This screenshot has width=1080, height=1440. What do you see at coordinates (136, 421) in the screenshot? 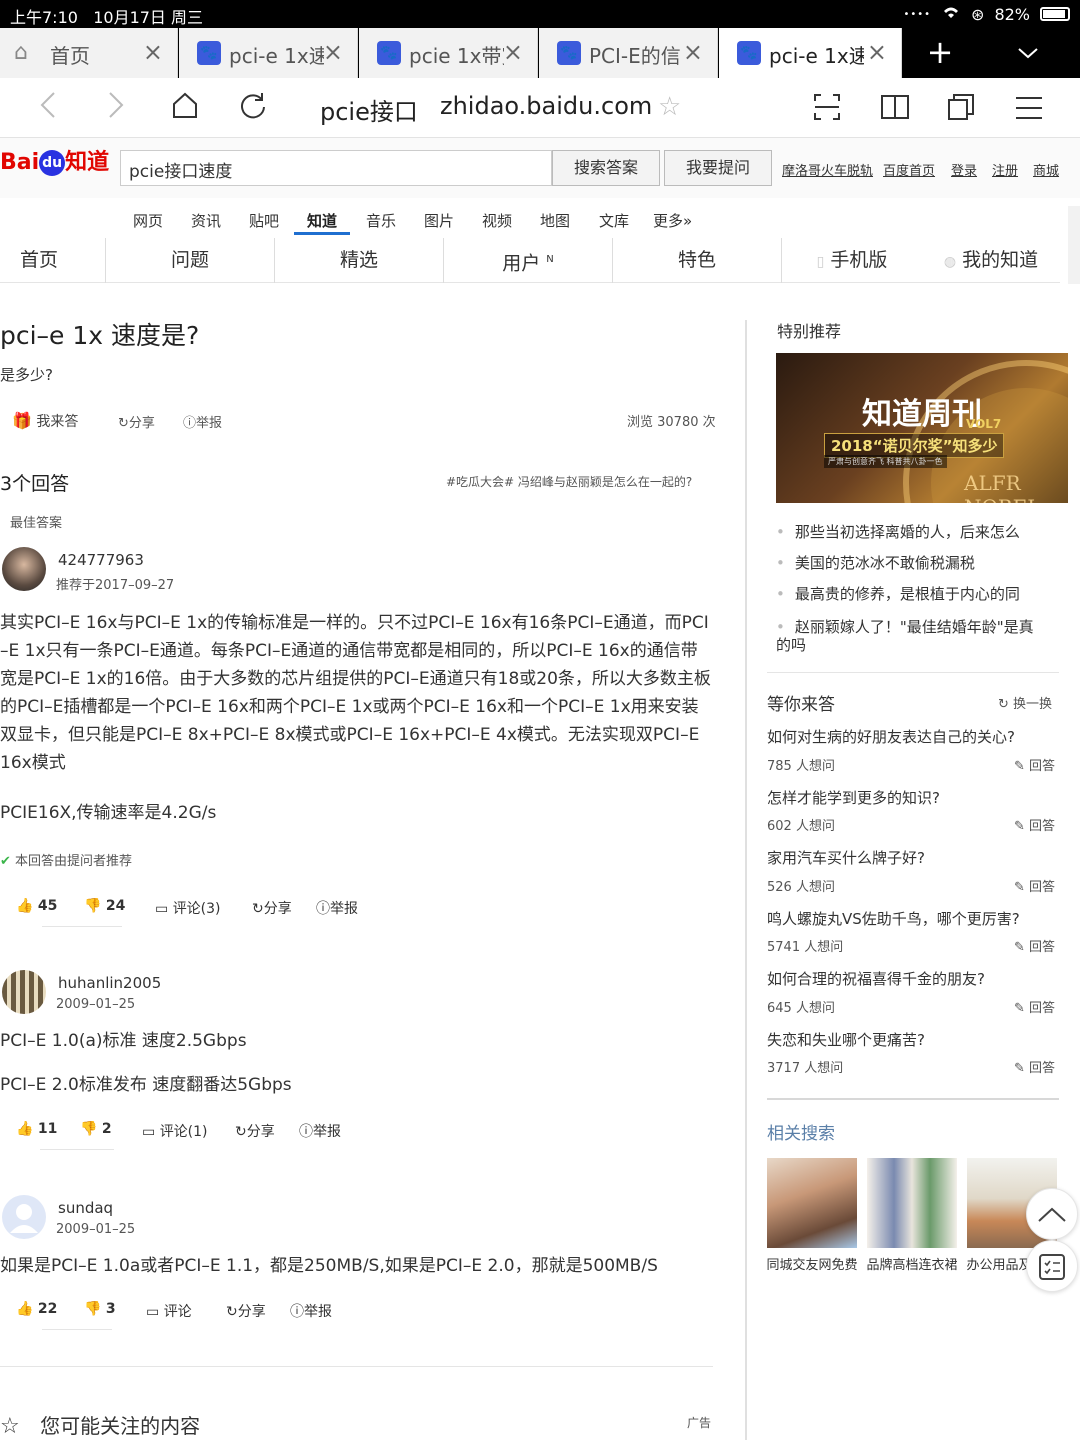
I see `question-share-button: ↻分享` at bounding box center [136, 421].